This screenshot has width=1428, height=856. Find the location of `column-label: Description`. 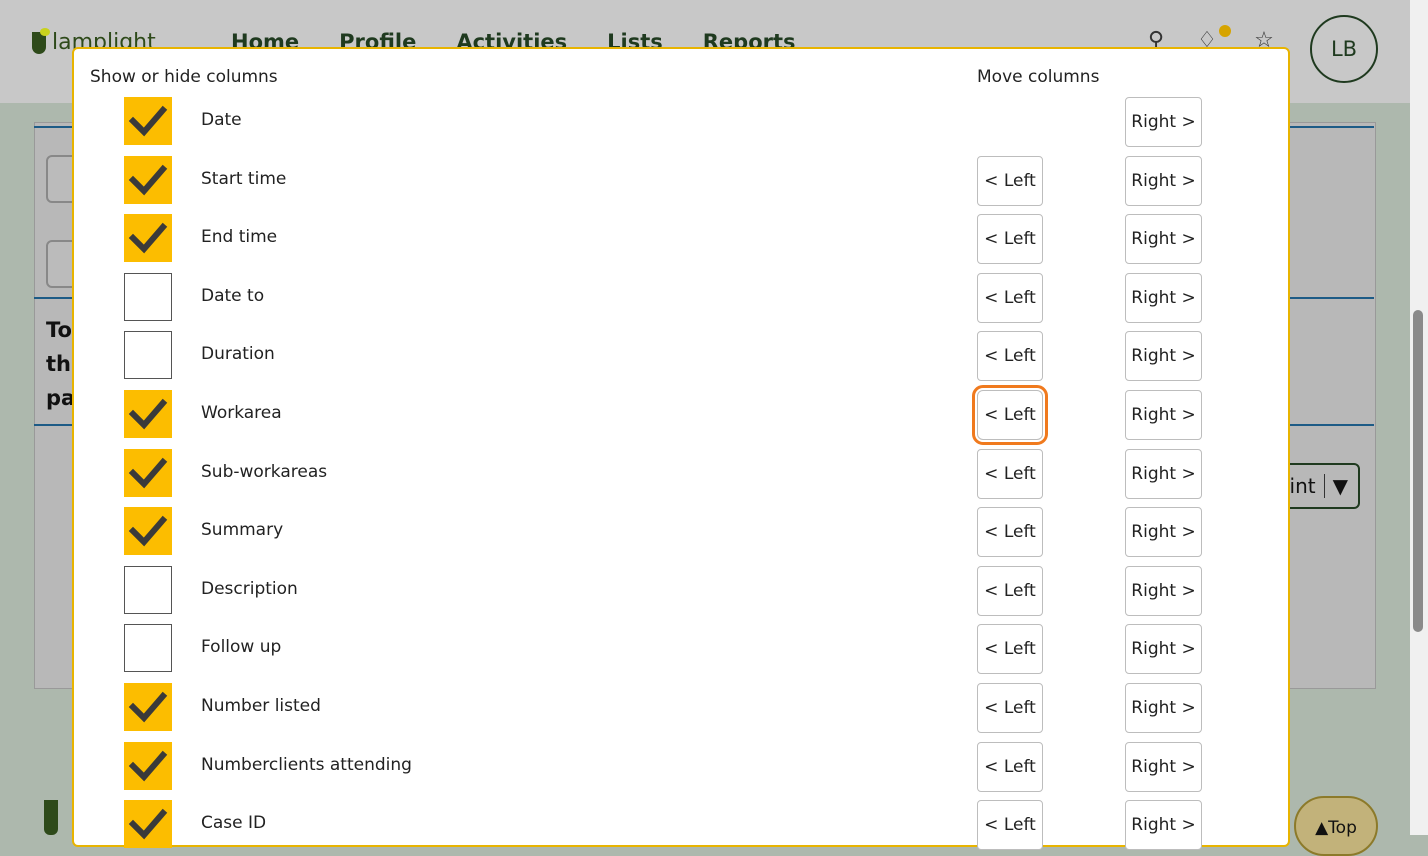

column-label: Description is located at coordinates (249, 589).